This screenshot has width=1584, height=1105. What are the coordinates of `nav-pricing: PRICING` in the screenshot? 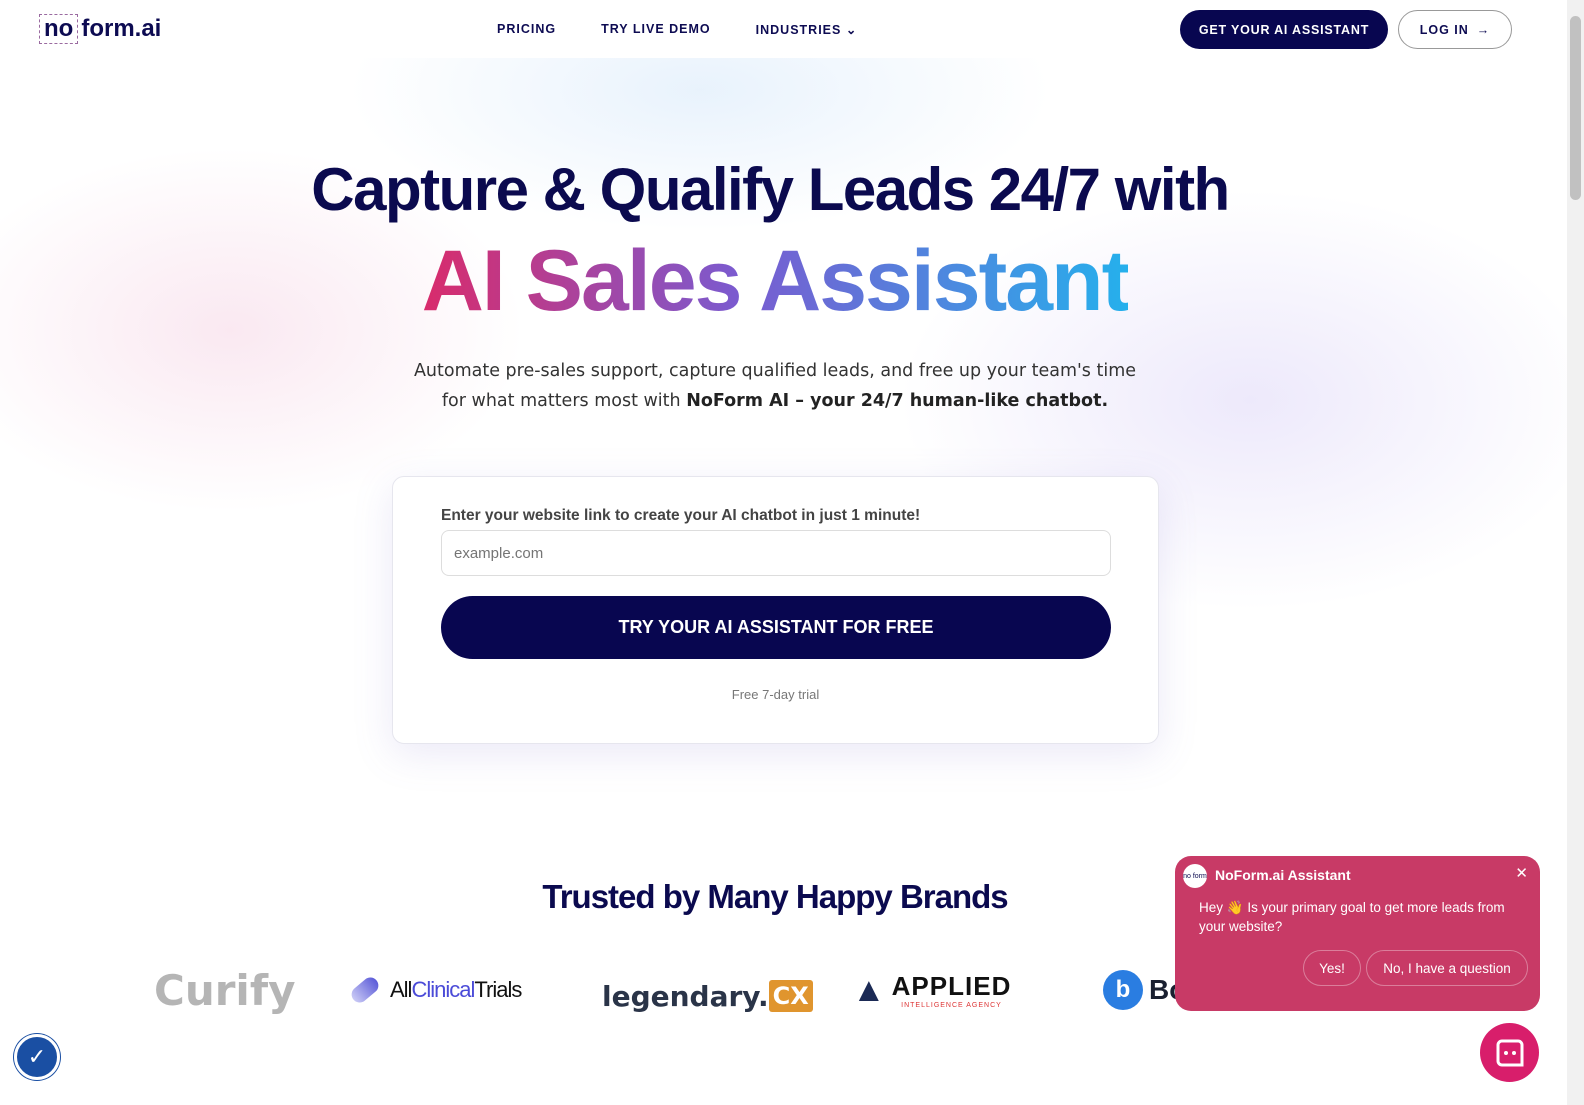 It's located at (526, 29).